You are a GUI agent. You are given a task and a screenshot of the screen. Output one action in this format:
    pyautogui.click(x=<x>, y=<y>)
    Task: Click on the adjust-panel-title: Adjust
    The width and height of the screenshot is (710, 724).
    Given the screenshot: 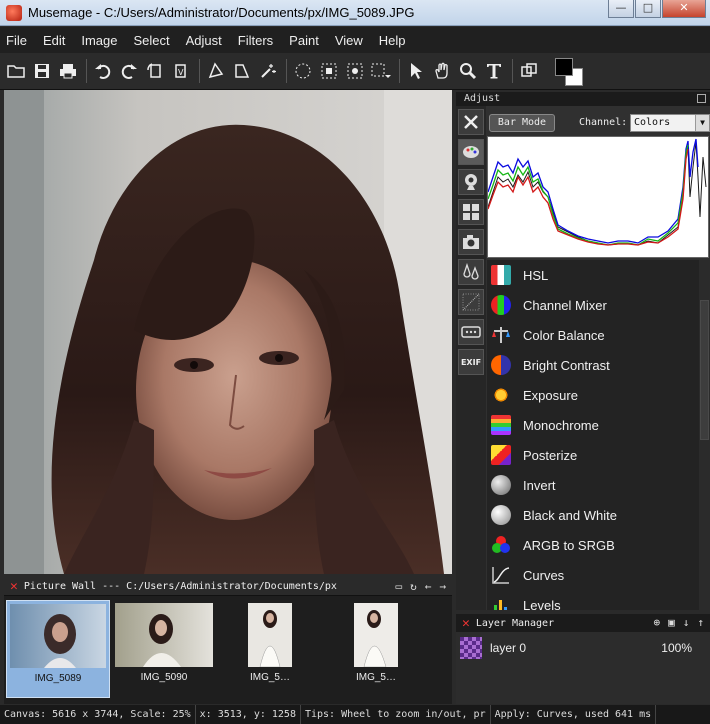 What is the action you would take?
    pyautogui.click(x=482, y=98)
    